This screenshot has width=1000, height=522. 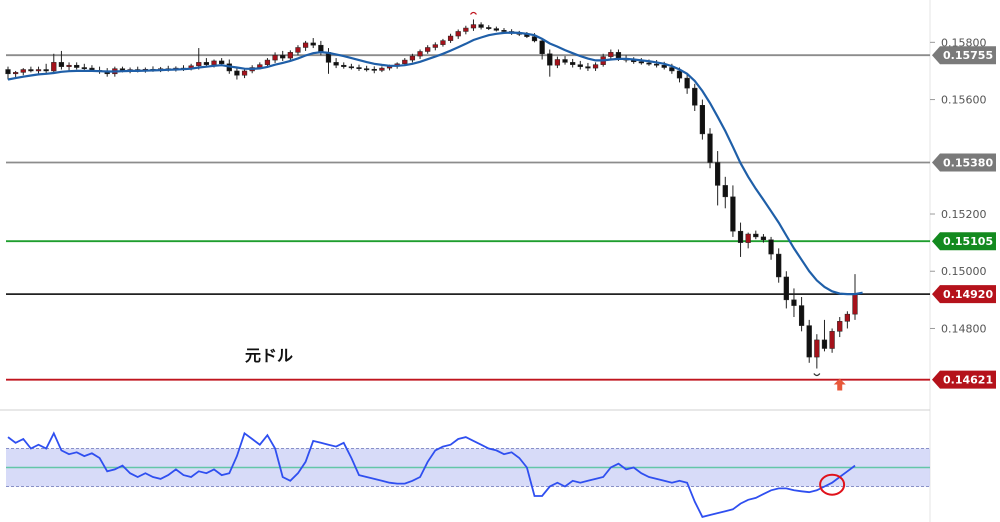 What do you see at coordinates (968, 163) in the screenshot?
I see `level-tag-label: 0.15380` at bounding box center [968, 163].